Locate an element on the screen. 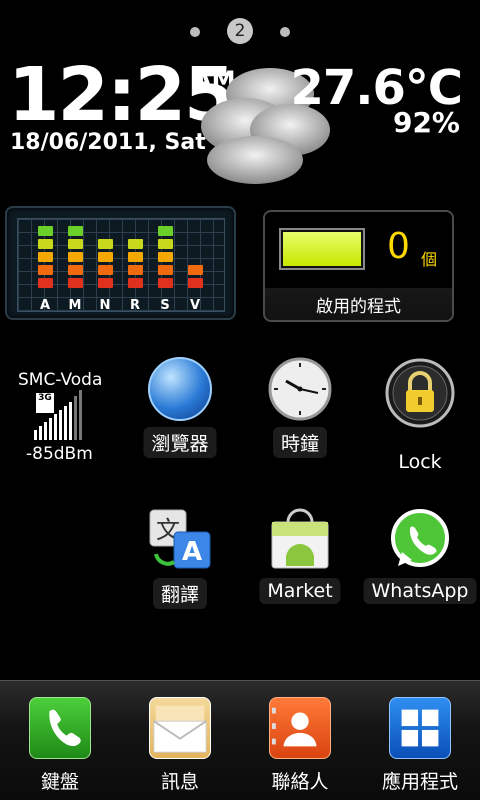  contact-book-icon is located at coordinates (300, 728).